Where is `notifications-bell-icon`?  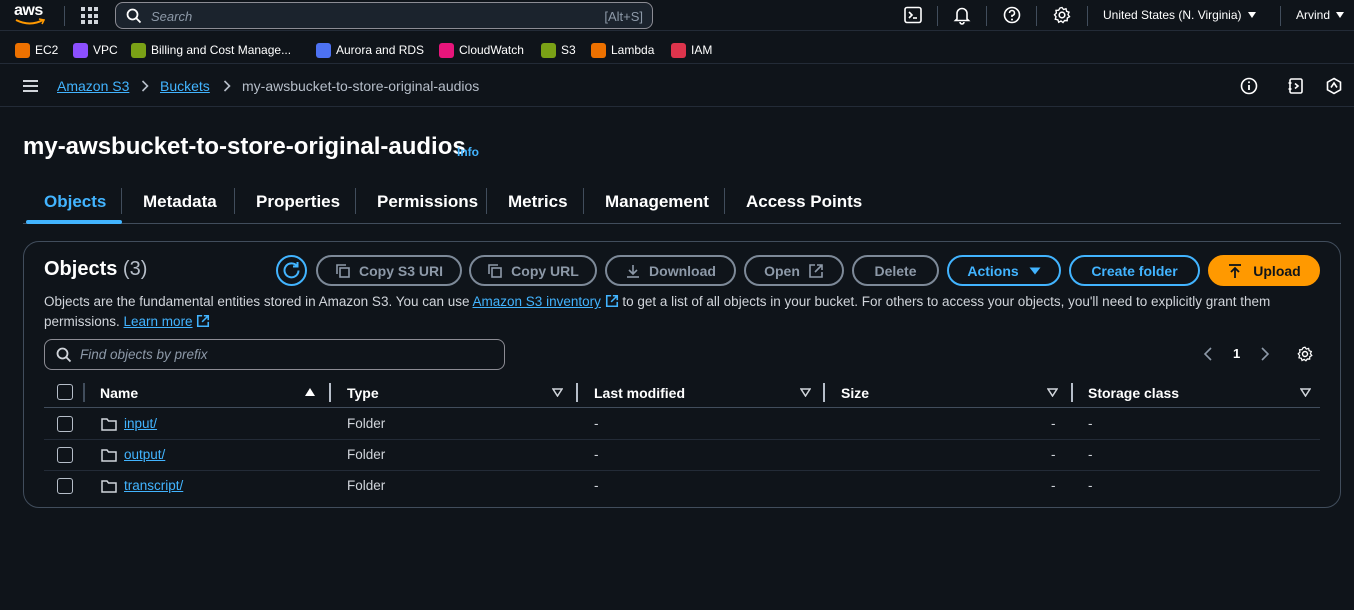
notifications-bell-icon is located at coordinates (962, 15).